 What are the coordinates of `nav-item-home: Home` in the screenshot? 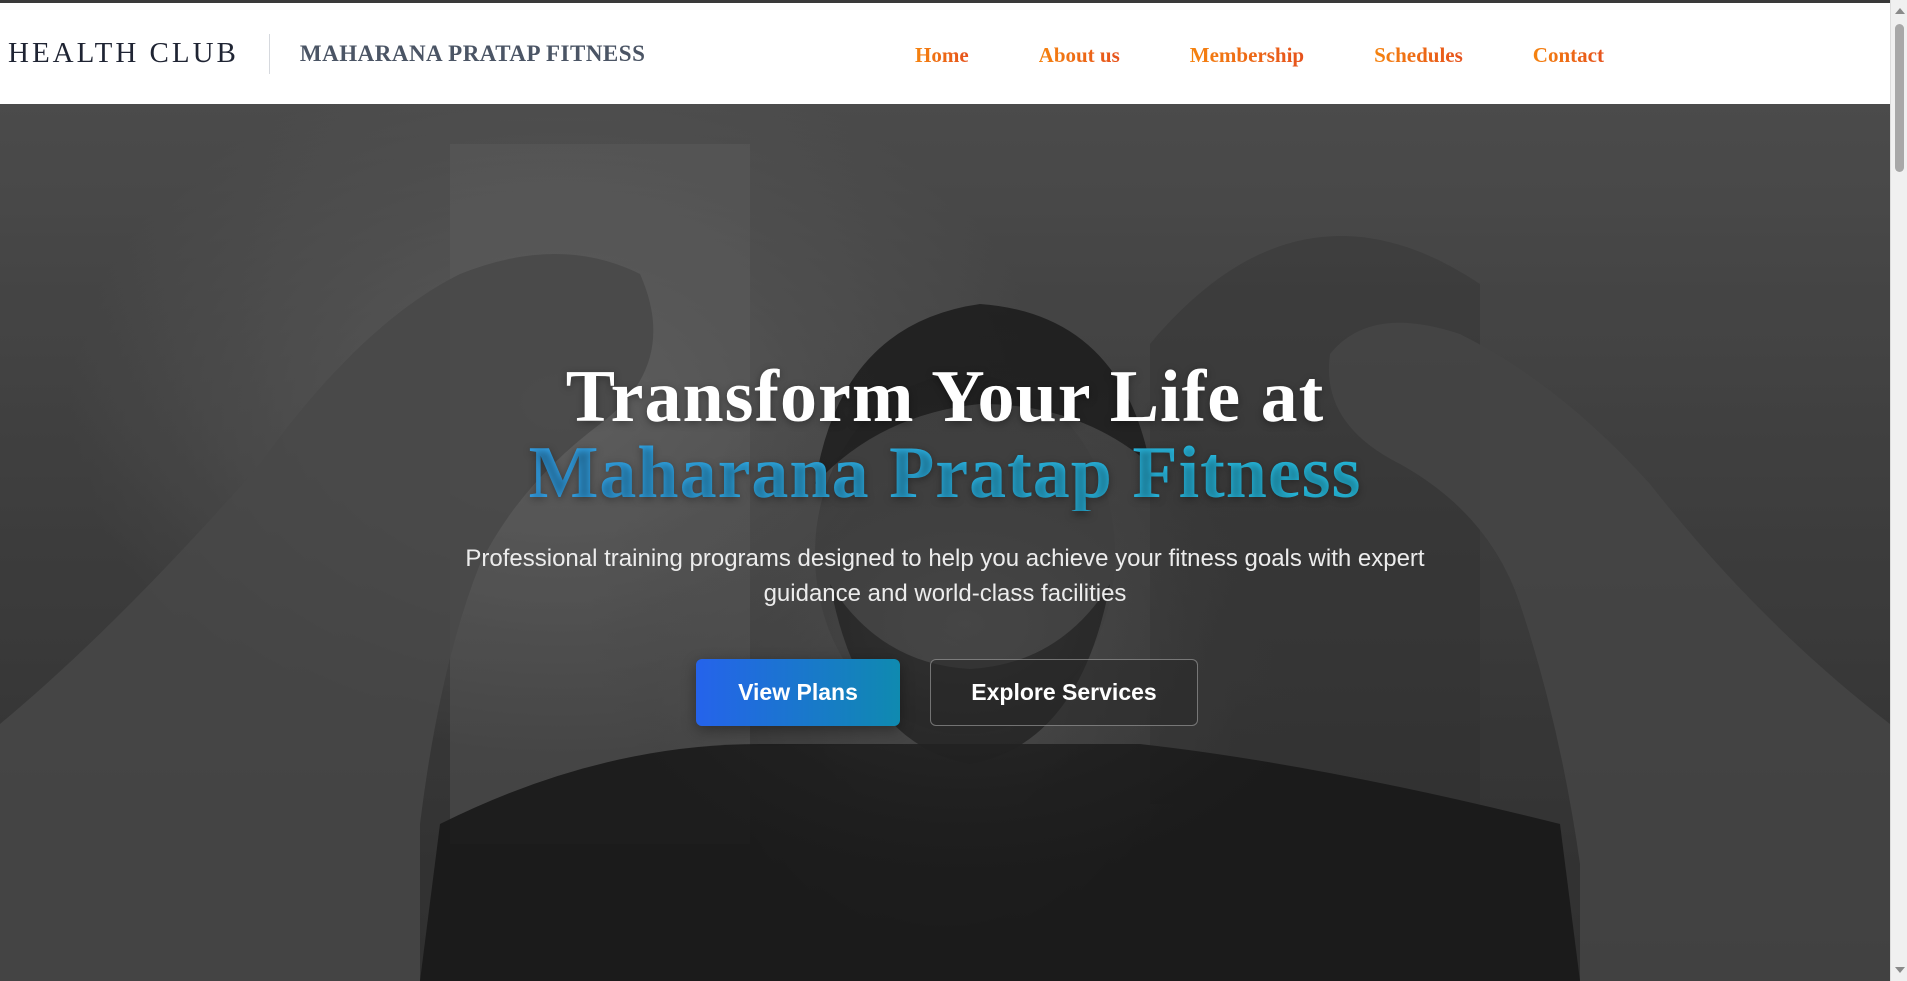 It's located at (942, 55).